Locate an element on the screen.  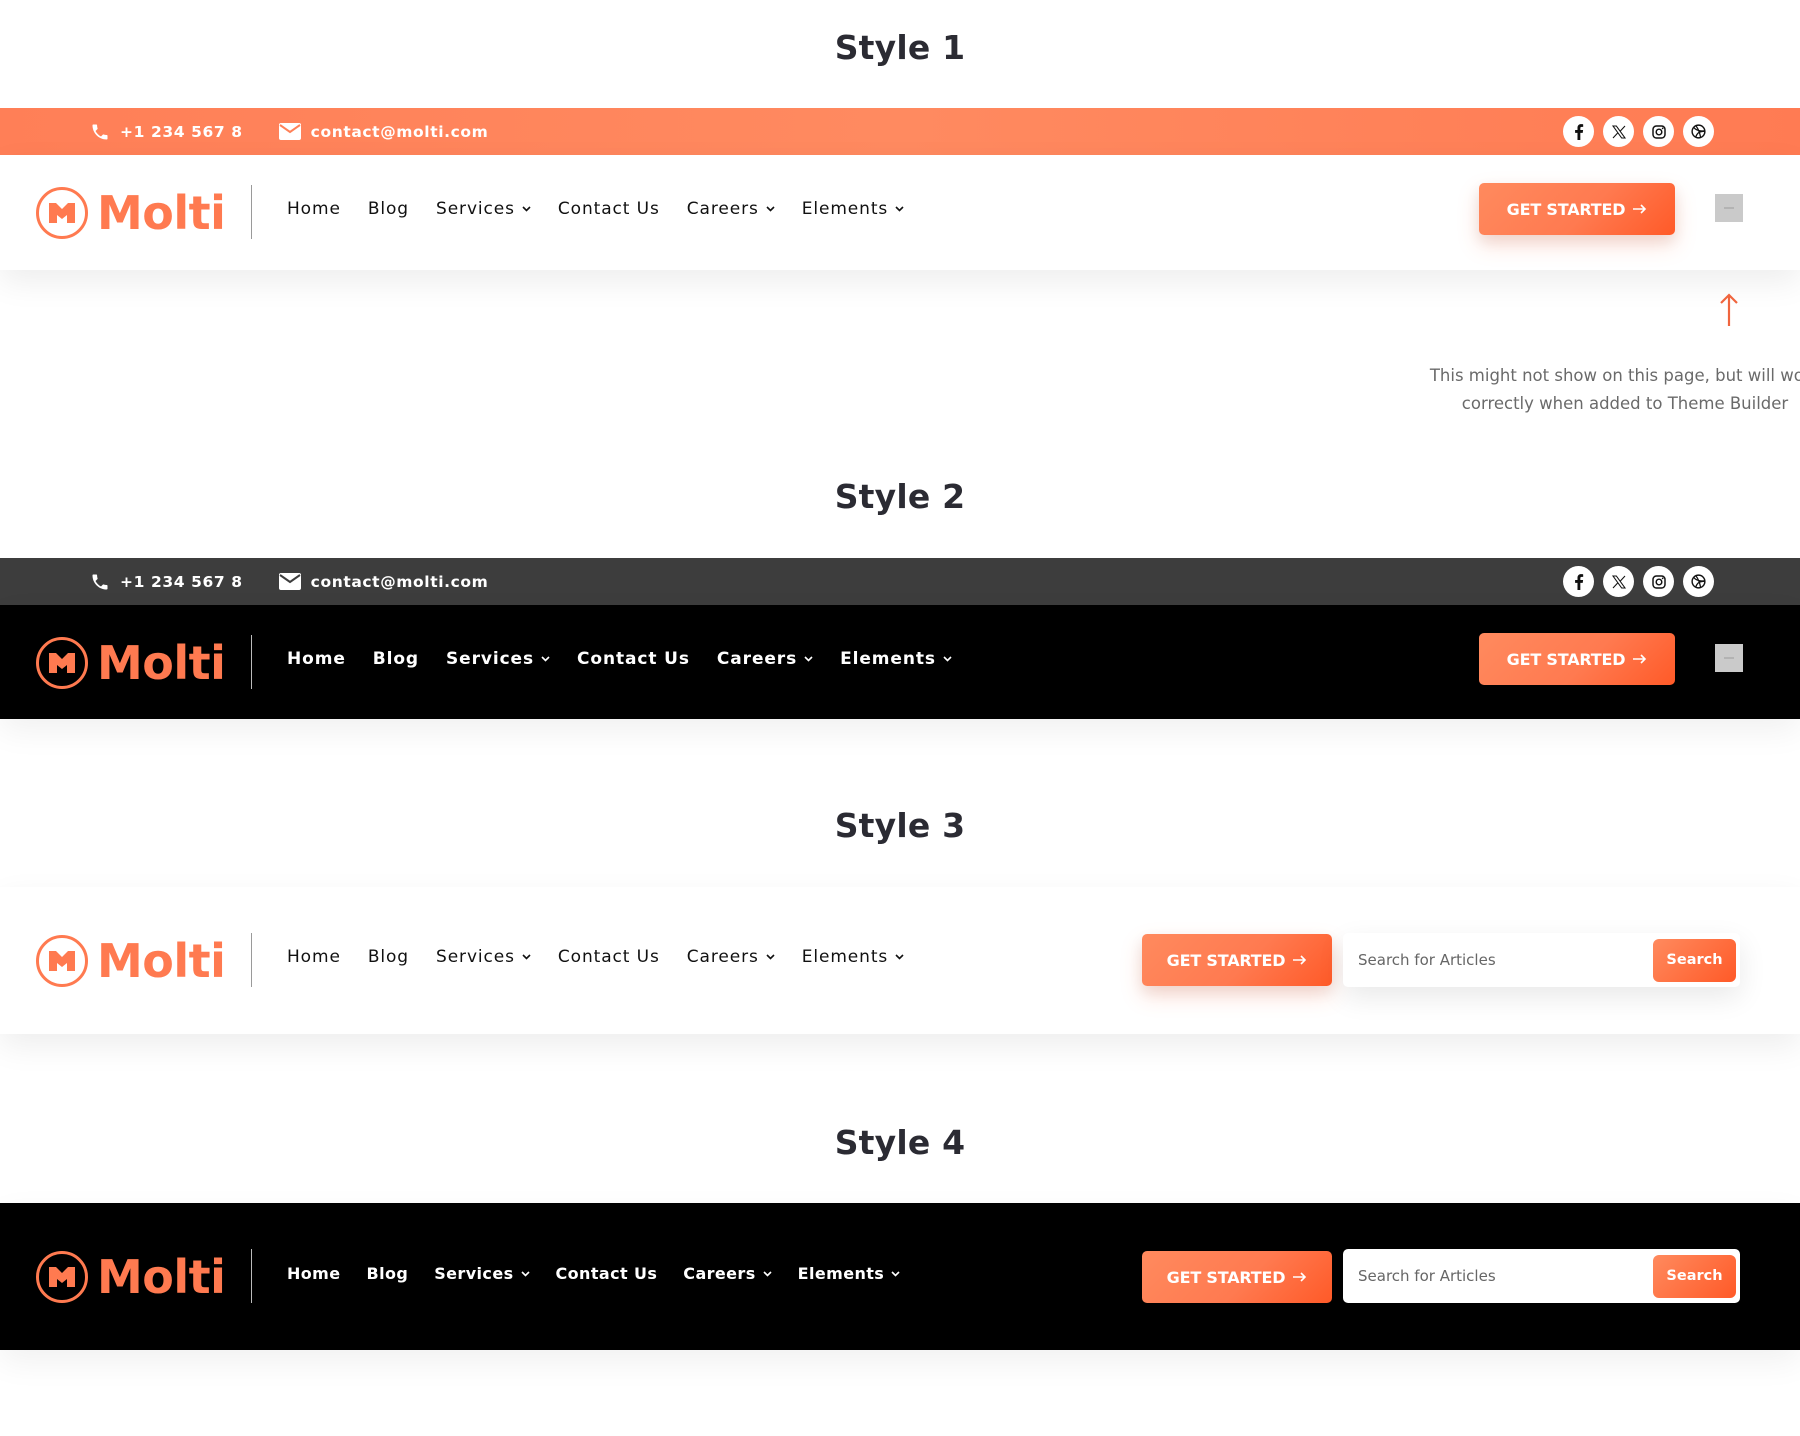
placeholder-glyph is located at coordinates (1729, 658).